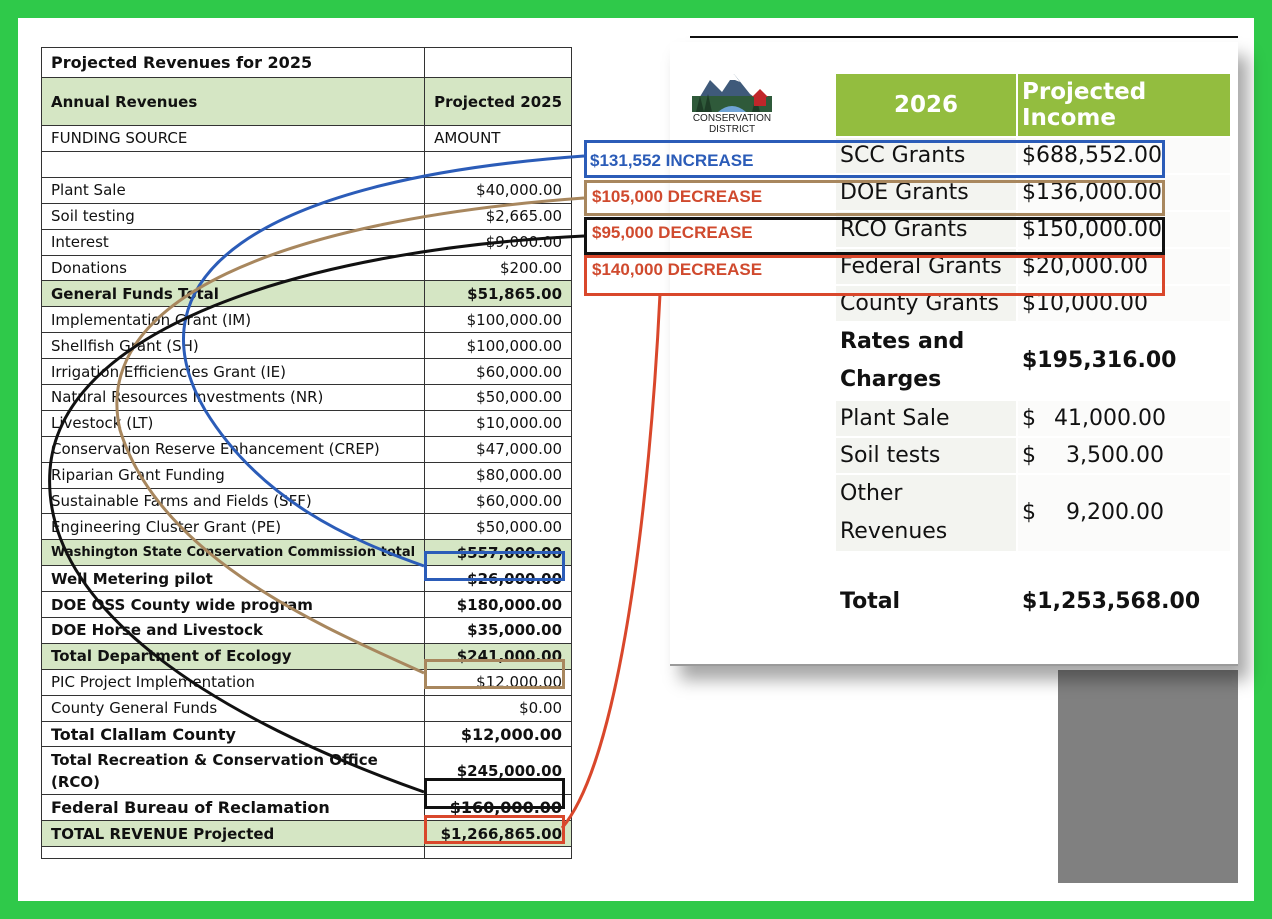  I want to click on table-row: Implementation Grant (IM) $100,000.00, so click(306, 320).